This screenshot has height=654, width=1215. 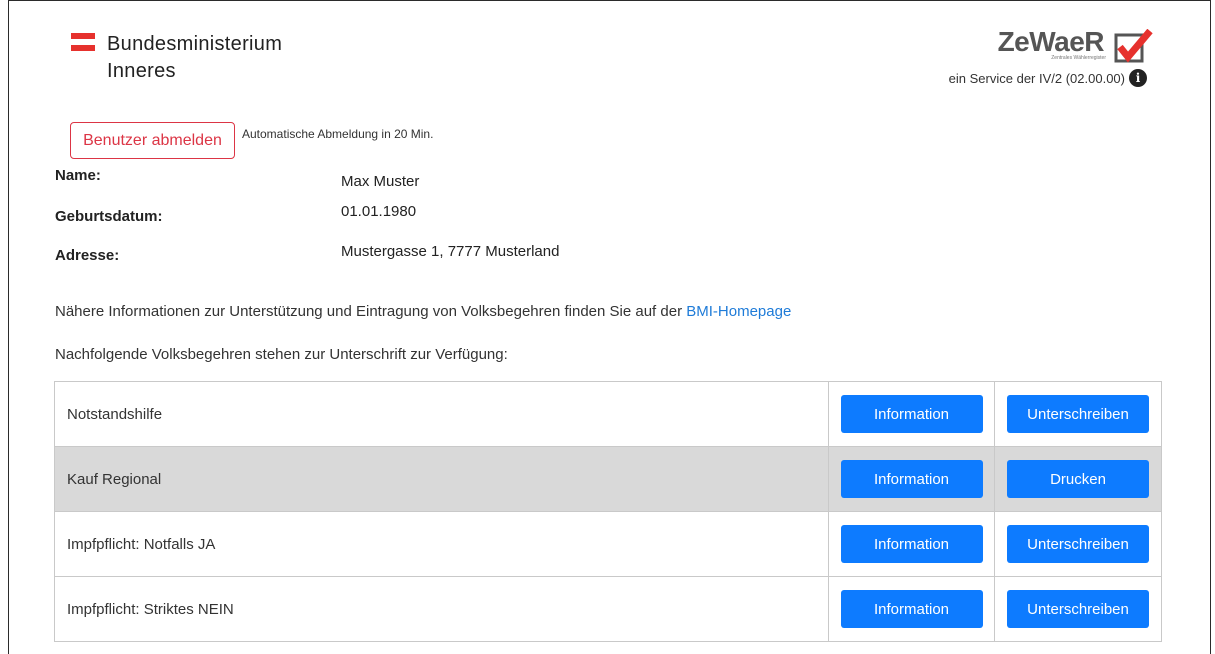 I want to click on checkmark-icon, so click(x=1133, y=46).